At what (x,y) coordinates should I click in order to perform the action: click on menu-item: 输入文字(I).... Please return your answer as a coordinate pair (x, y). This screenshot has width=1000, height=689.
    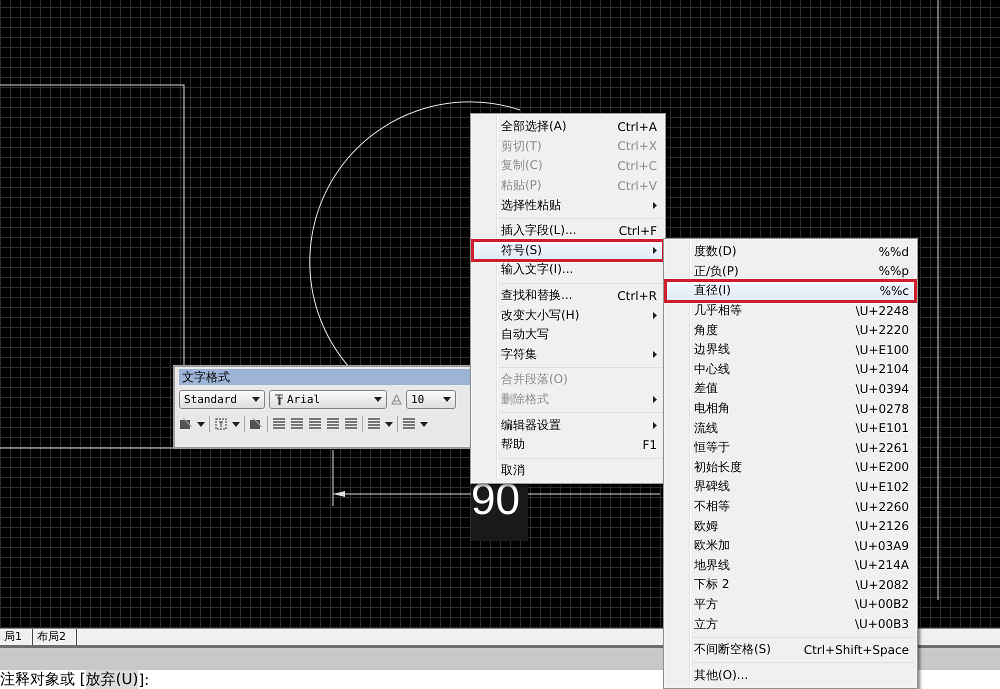
    Looking at the image, I should click on (568, 270).